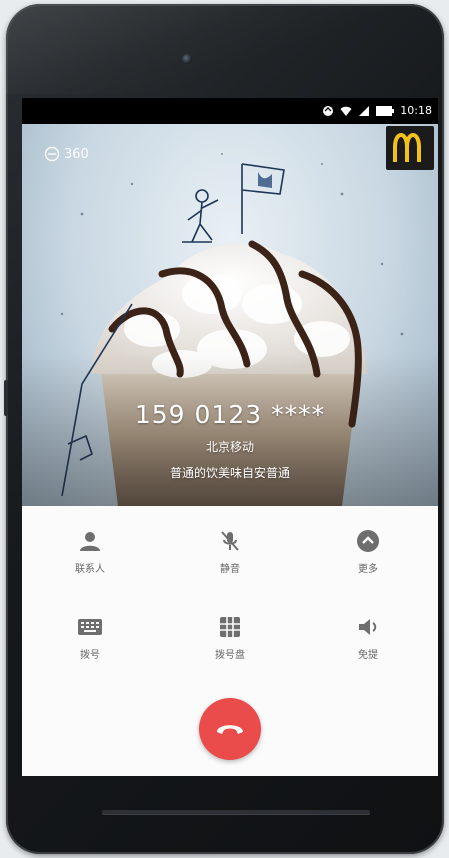  What do you see at coordinates (368, 627) in the screenshot?
I see `speaker-icon` at bounding box center [368, 627].